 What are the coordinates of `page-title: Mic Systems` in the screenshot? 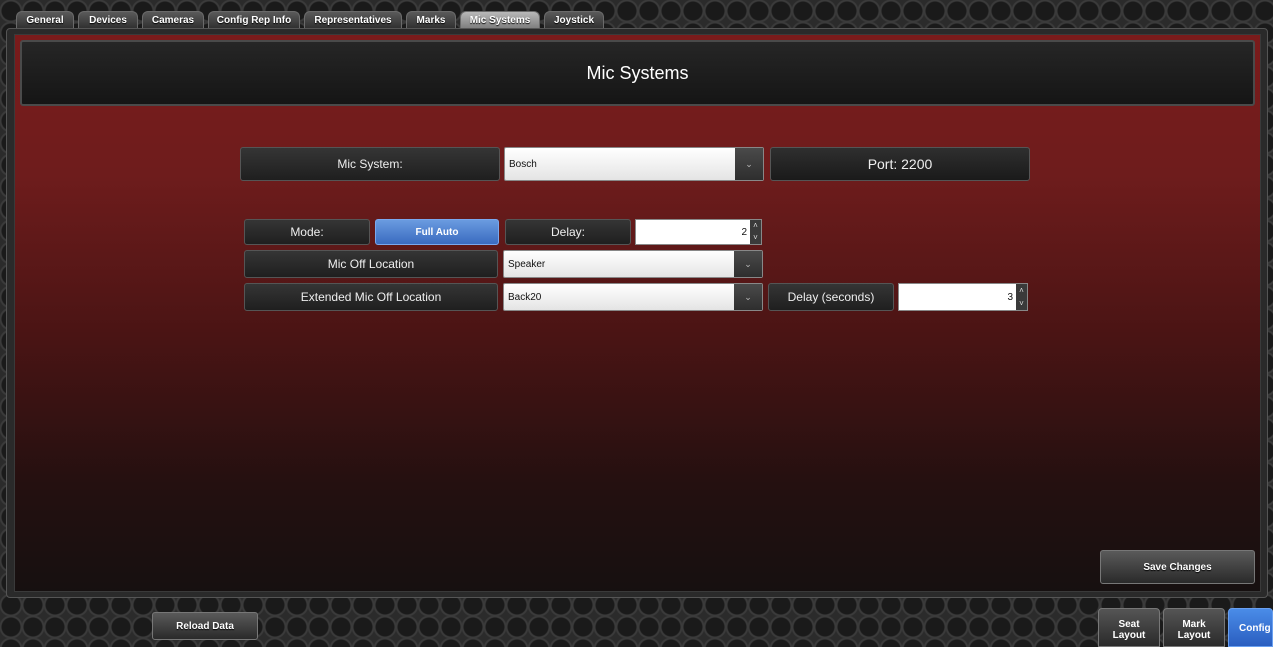 It's located at (637, 73).